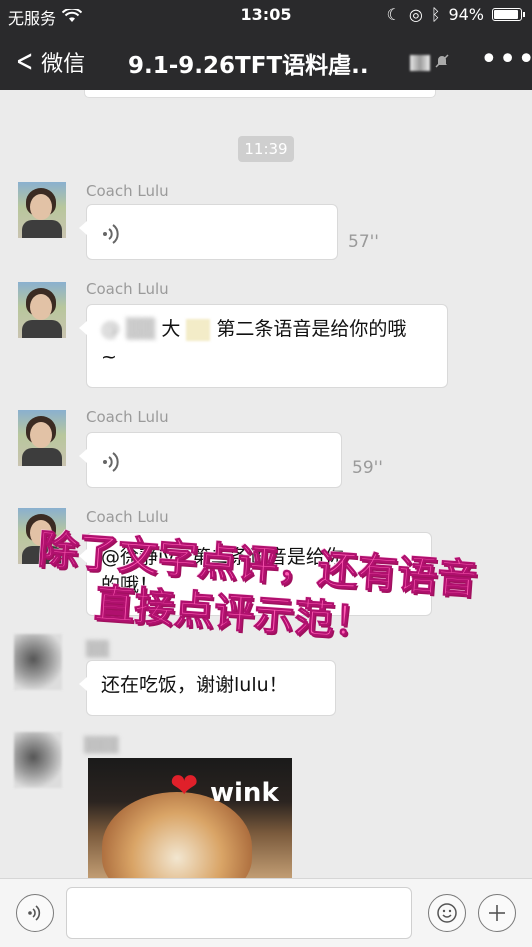 Image resolution: width=532 pixels, height=947 pixels. I want to click on message-text: 第二条语音是给你, so click(267, 557).